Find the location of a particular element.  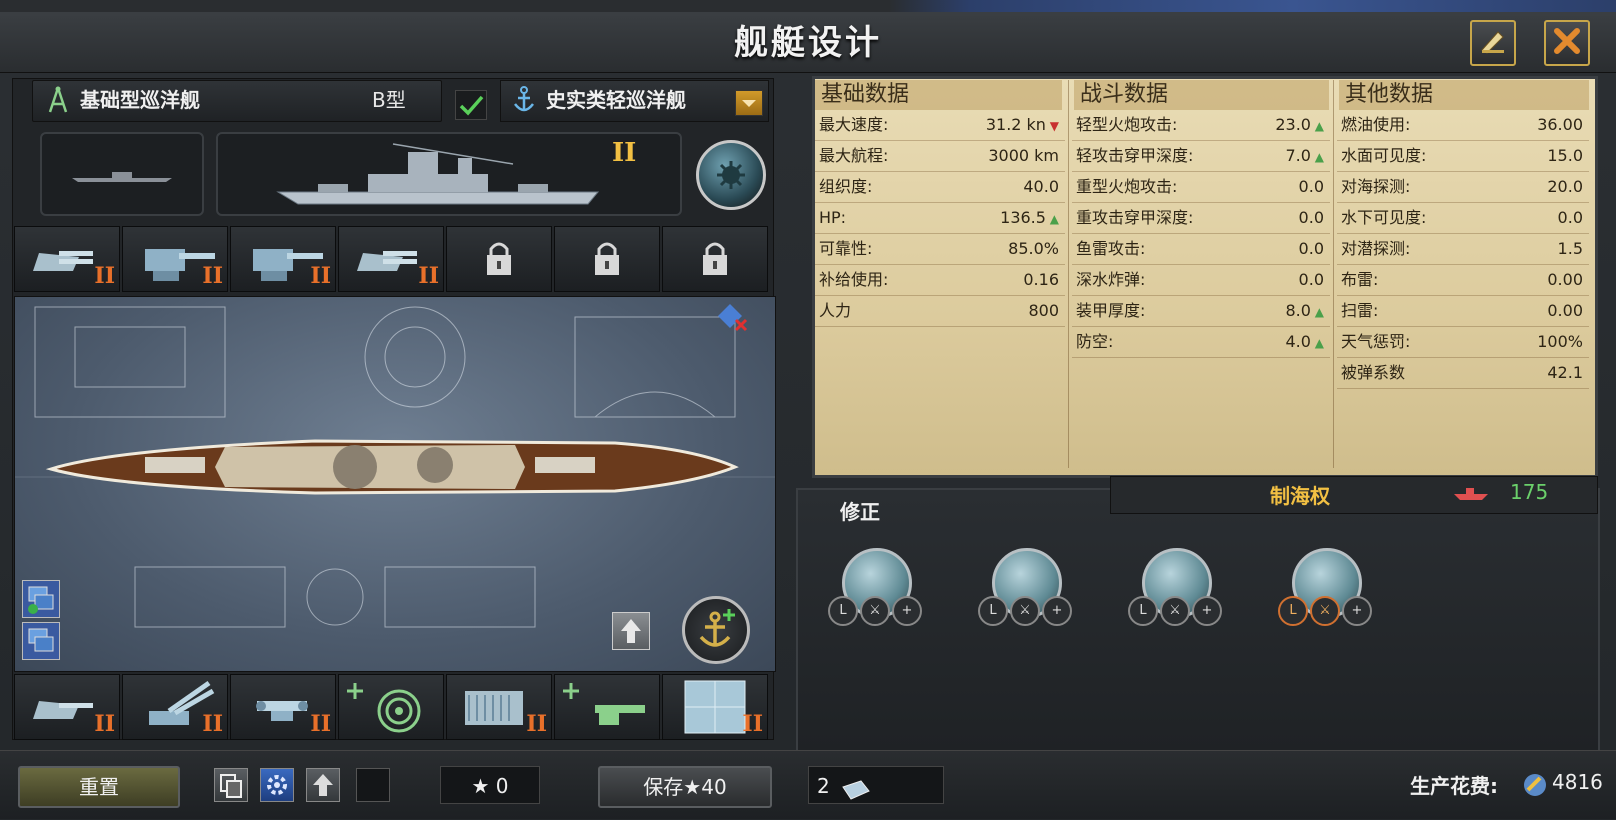

stat-row: 被弹系数 42.1 is located at coordinates (1463, 373).